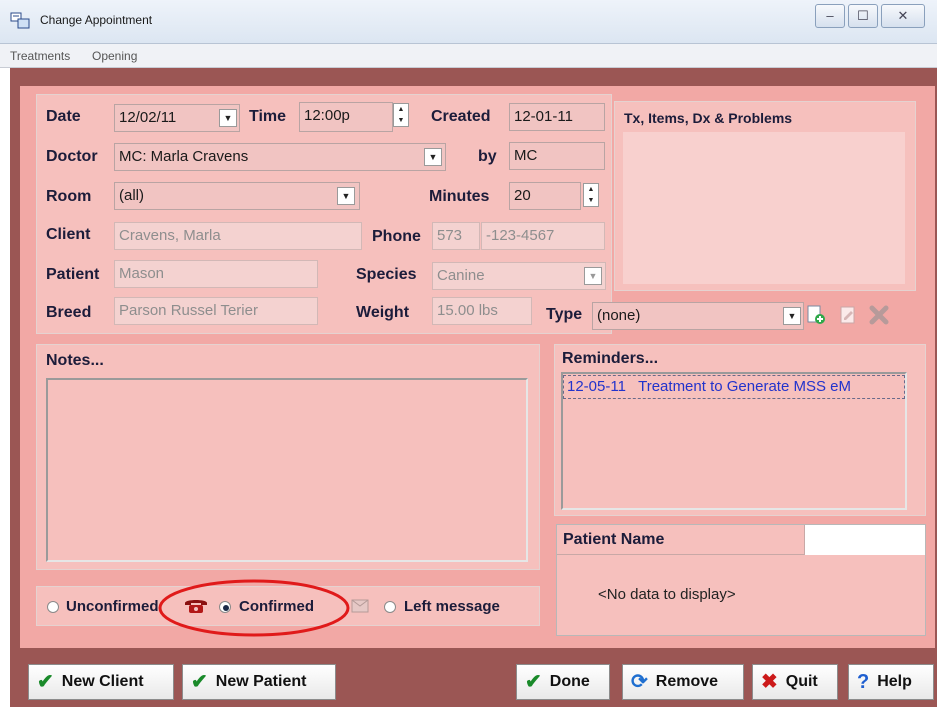 The height and width of the screenshot is (707, 937). I want to click on close-button: ✕, so click(903, 16).